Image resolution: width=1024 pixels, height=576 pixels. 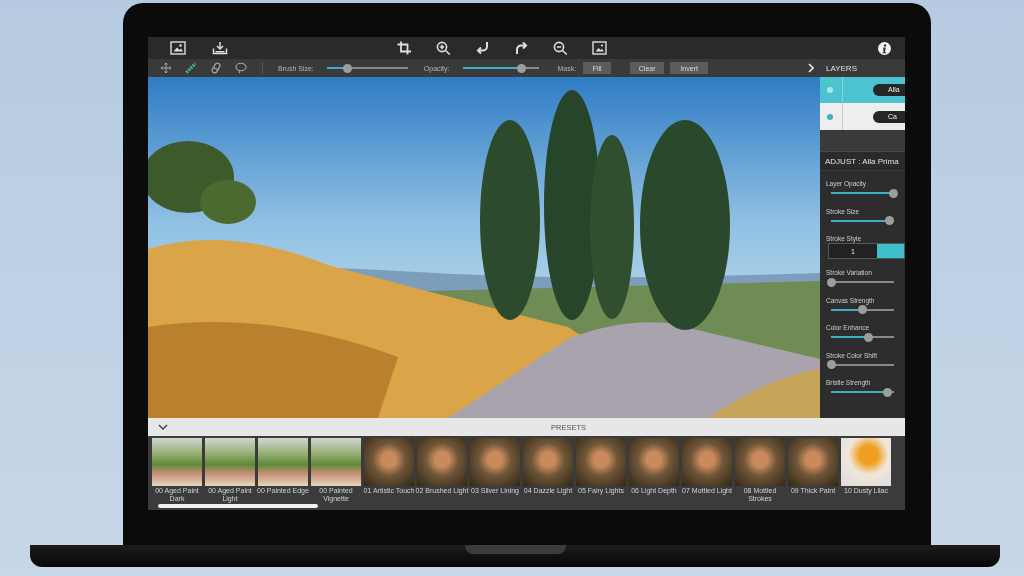 What do you see at coordinates (238, 506) in the screenshot?
I see `scrollbar` at bounding box center [238, 506].